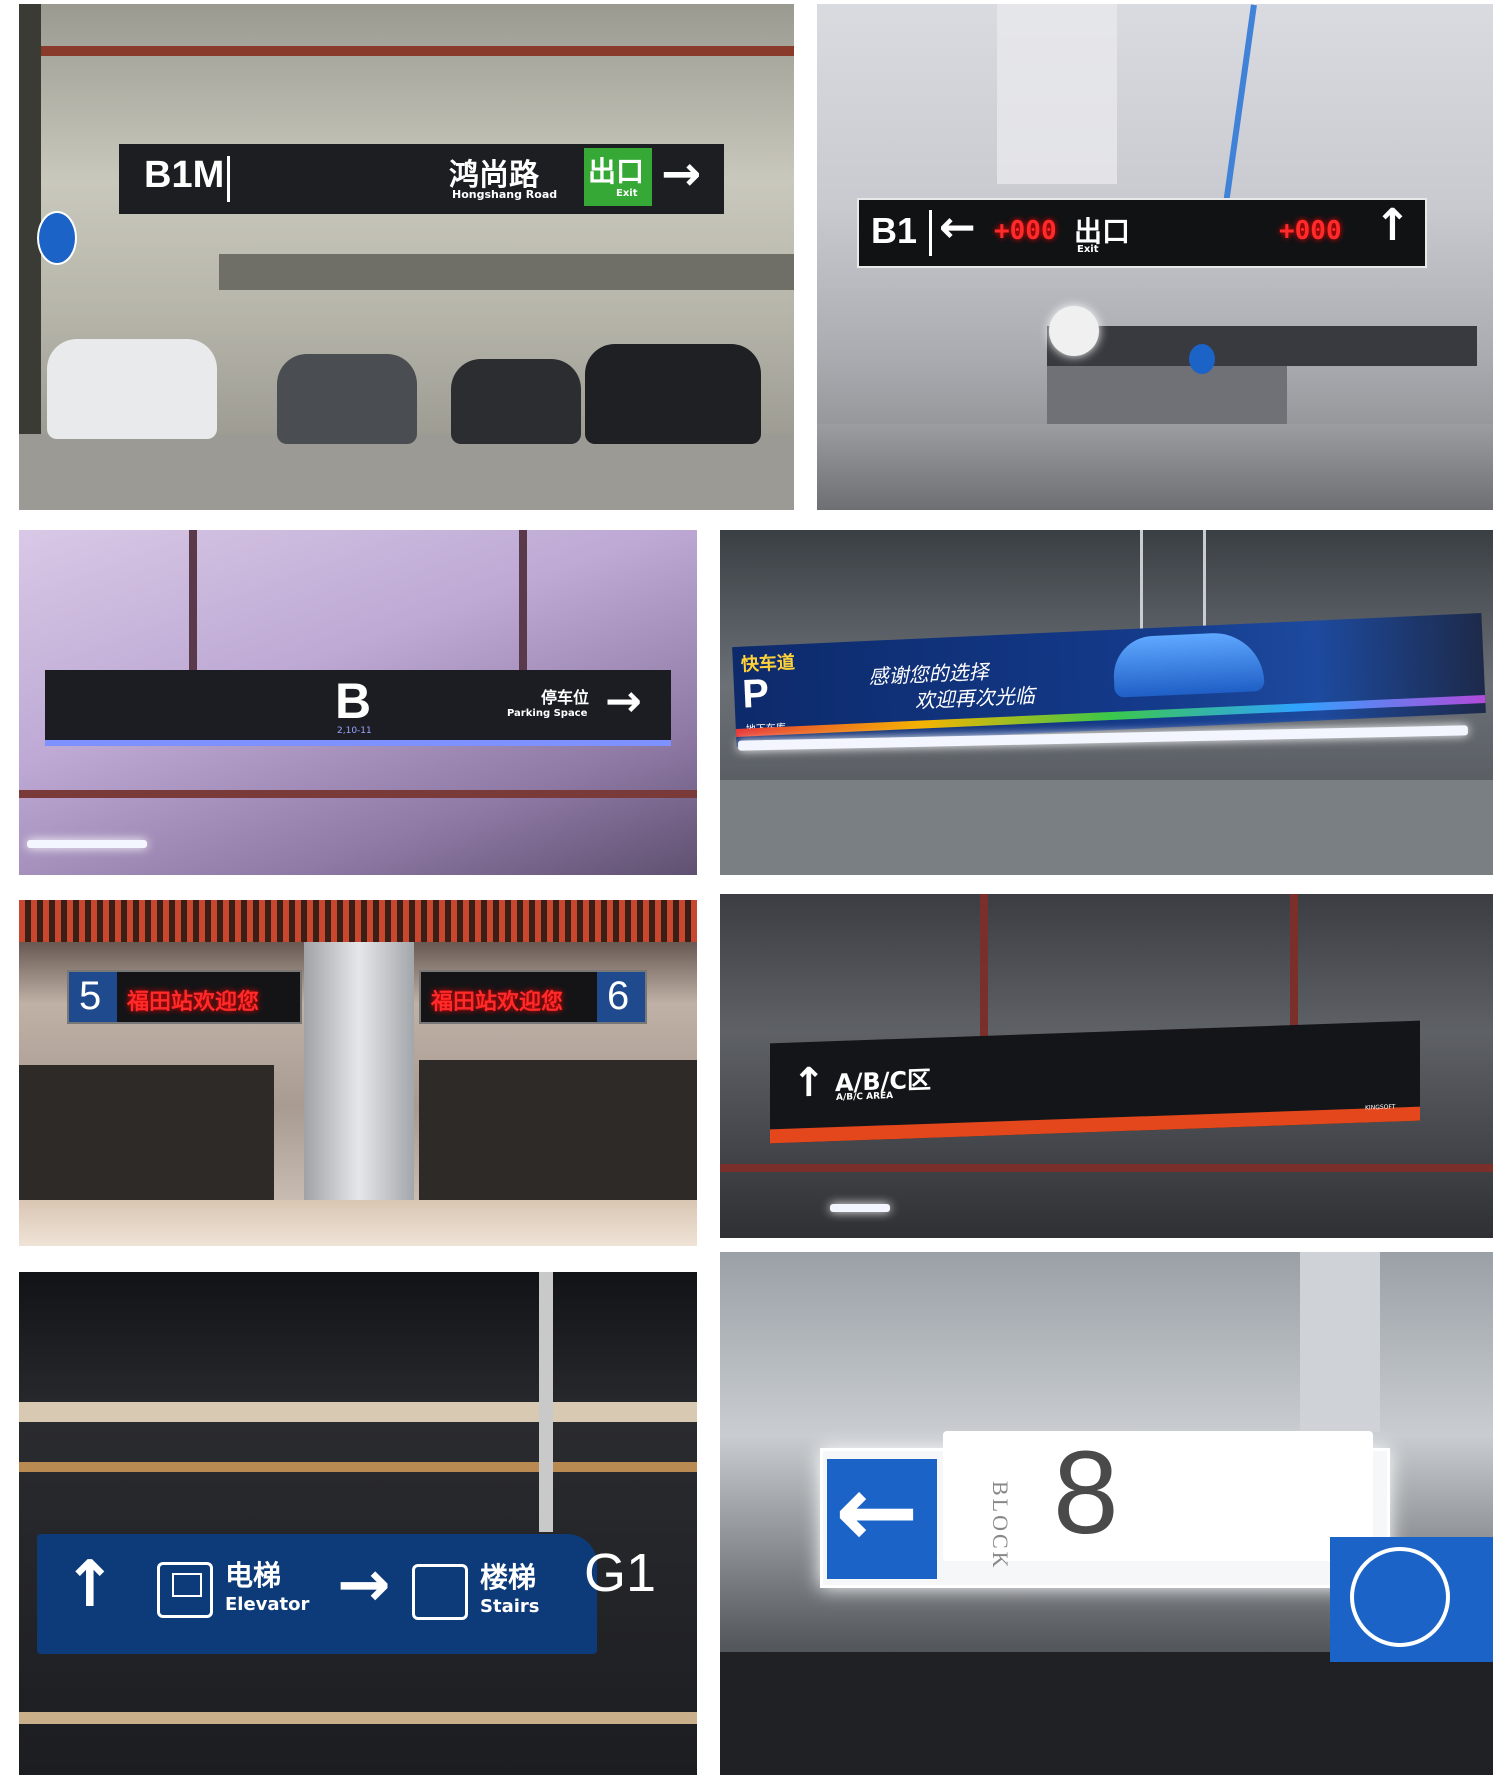 Image resolution: width=1506 pixels, height=1775 pixels. I want to click on blue-pipe, so click(1240, 104).